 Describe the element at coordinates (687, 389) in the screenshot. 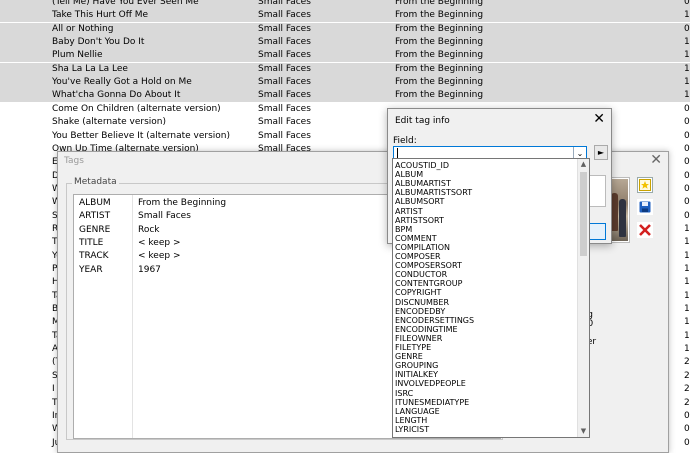

I see `track-number: 2` at that location.